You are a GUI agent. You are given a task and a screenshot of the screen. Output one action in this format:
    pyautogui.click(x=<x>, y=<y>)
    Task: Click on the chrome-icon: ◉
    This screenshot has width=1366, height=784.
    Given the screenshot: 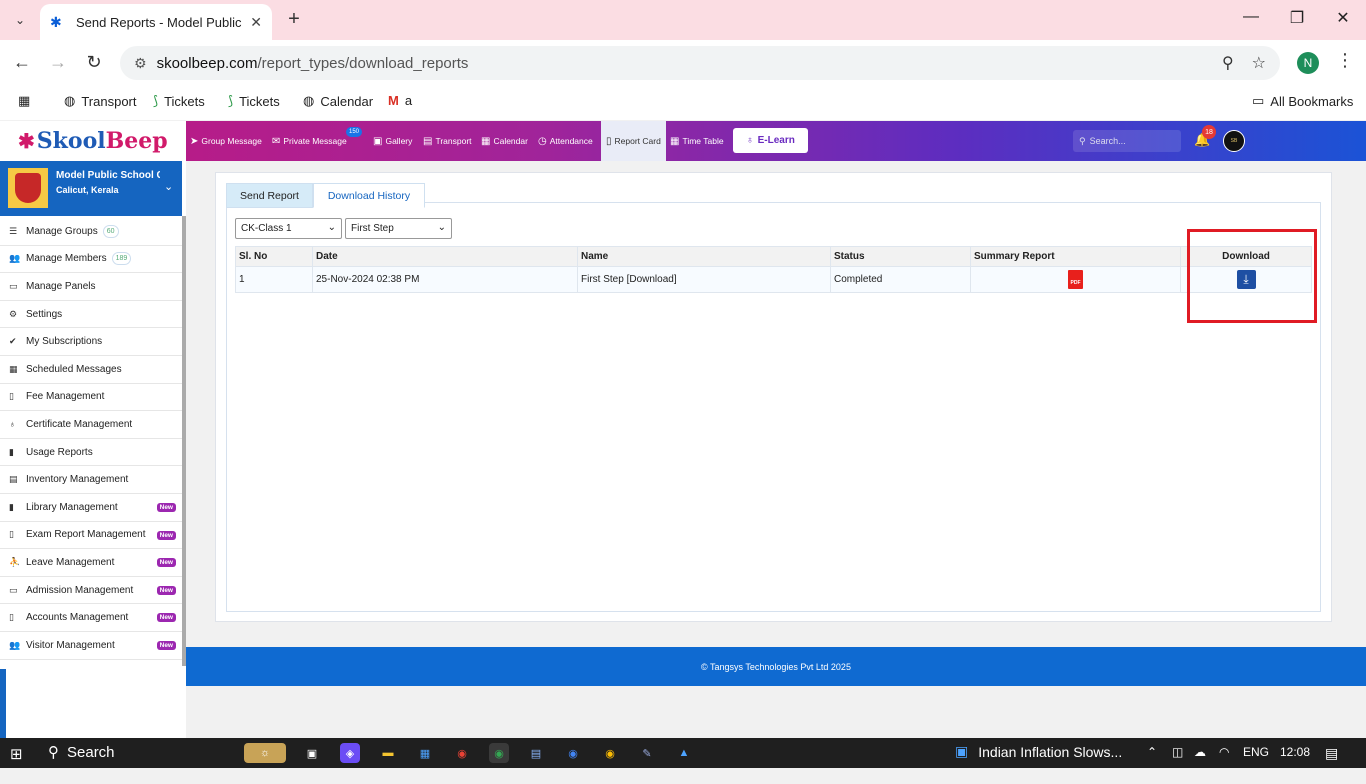 What is the action you would take?
    pyautogui.click(x=462, y=753)
    